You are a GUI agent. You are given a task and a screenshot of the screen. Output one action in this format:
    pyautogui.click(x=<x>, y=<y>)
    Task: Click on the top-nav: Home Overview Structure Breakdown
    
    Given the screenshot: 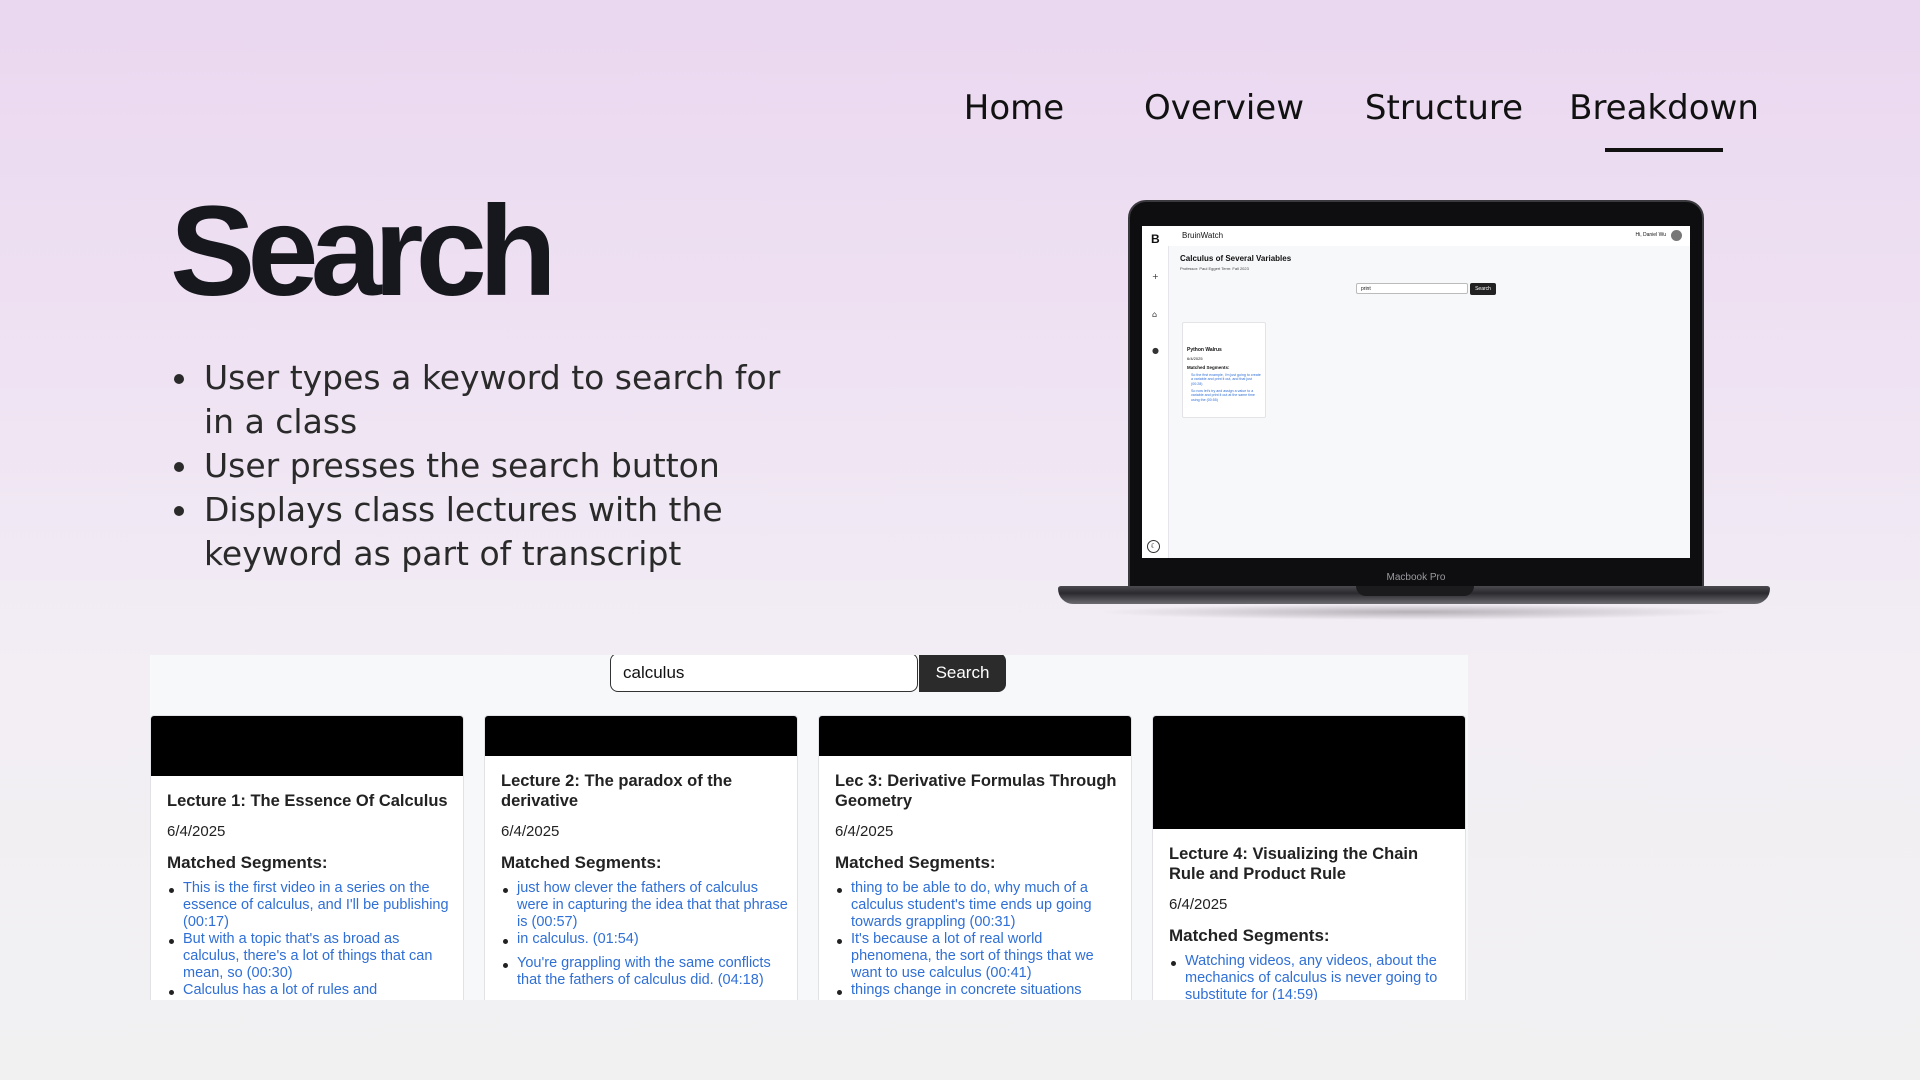 What is the action you would take?
    pyautogui.click(x=1344, y=108)
    